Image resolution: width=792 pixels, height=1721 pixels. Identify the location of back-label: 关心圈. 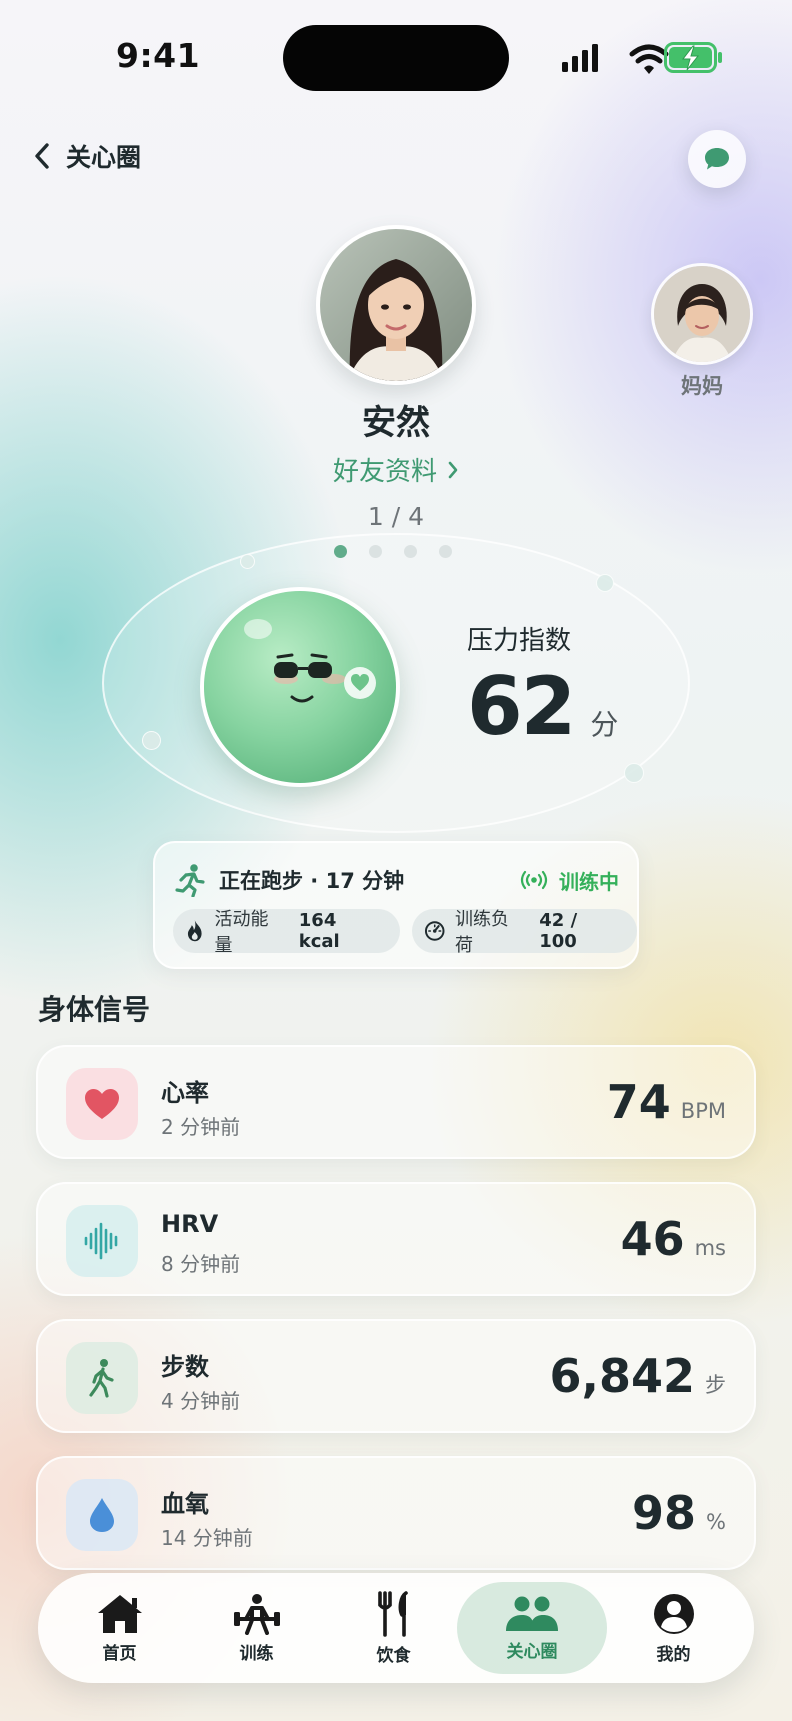
(104, 157).